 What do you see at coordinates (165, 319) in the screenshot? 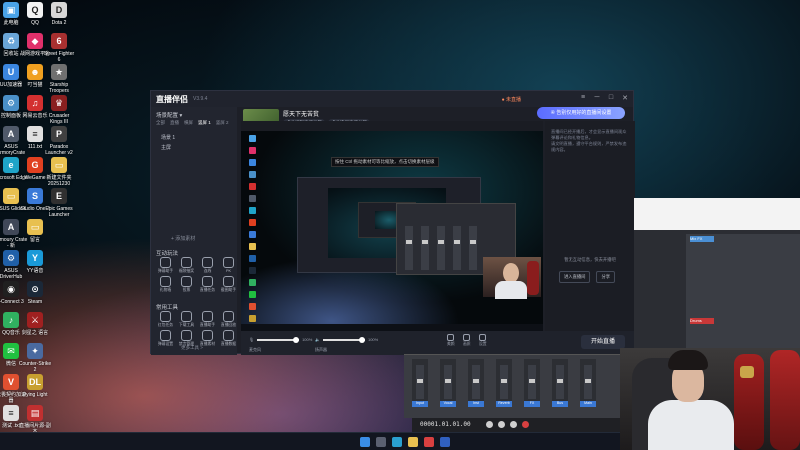
I see `tool-item: 红包任务` at bounding box center [165, 319].